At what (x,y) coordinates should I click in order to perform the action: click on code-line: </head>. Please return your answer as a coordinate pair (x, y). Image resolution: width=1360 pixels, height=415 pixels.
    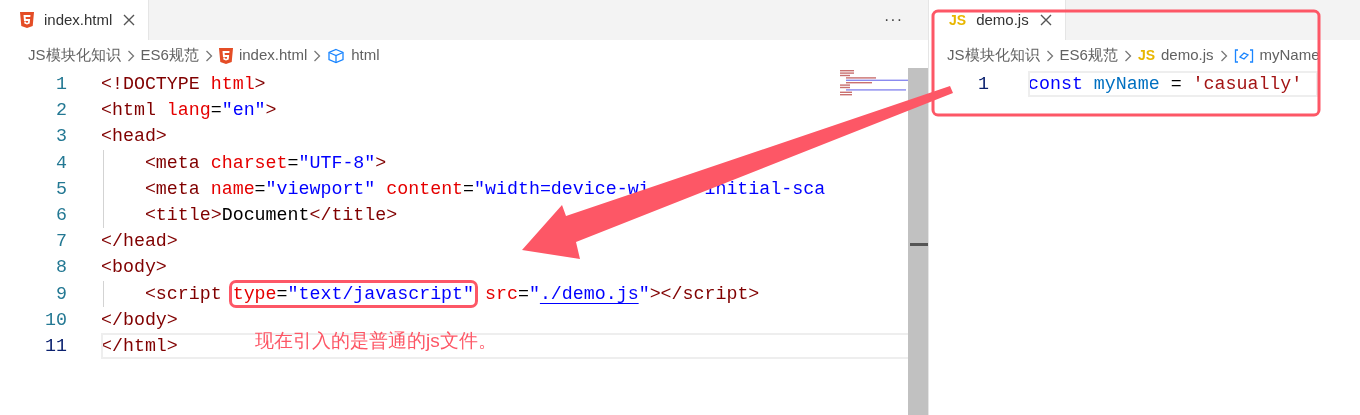
    Looking at the image, I should click on (139, 241).